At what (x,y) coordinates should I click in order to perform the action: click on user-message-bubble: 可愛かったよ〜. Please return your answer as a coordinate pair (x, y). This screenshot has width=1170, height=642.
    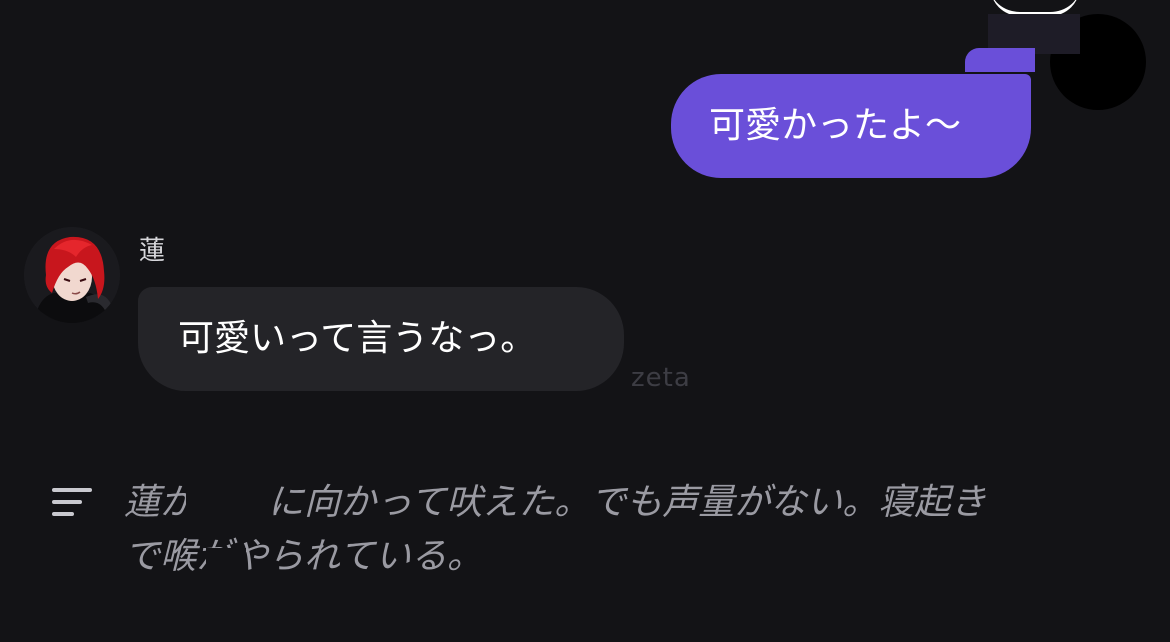
    Looking at the image, I should click on (851, 126).